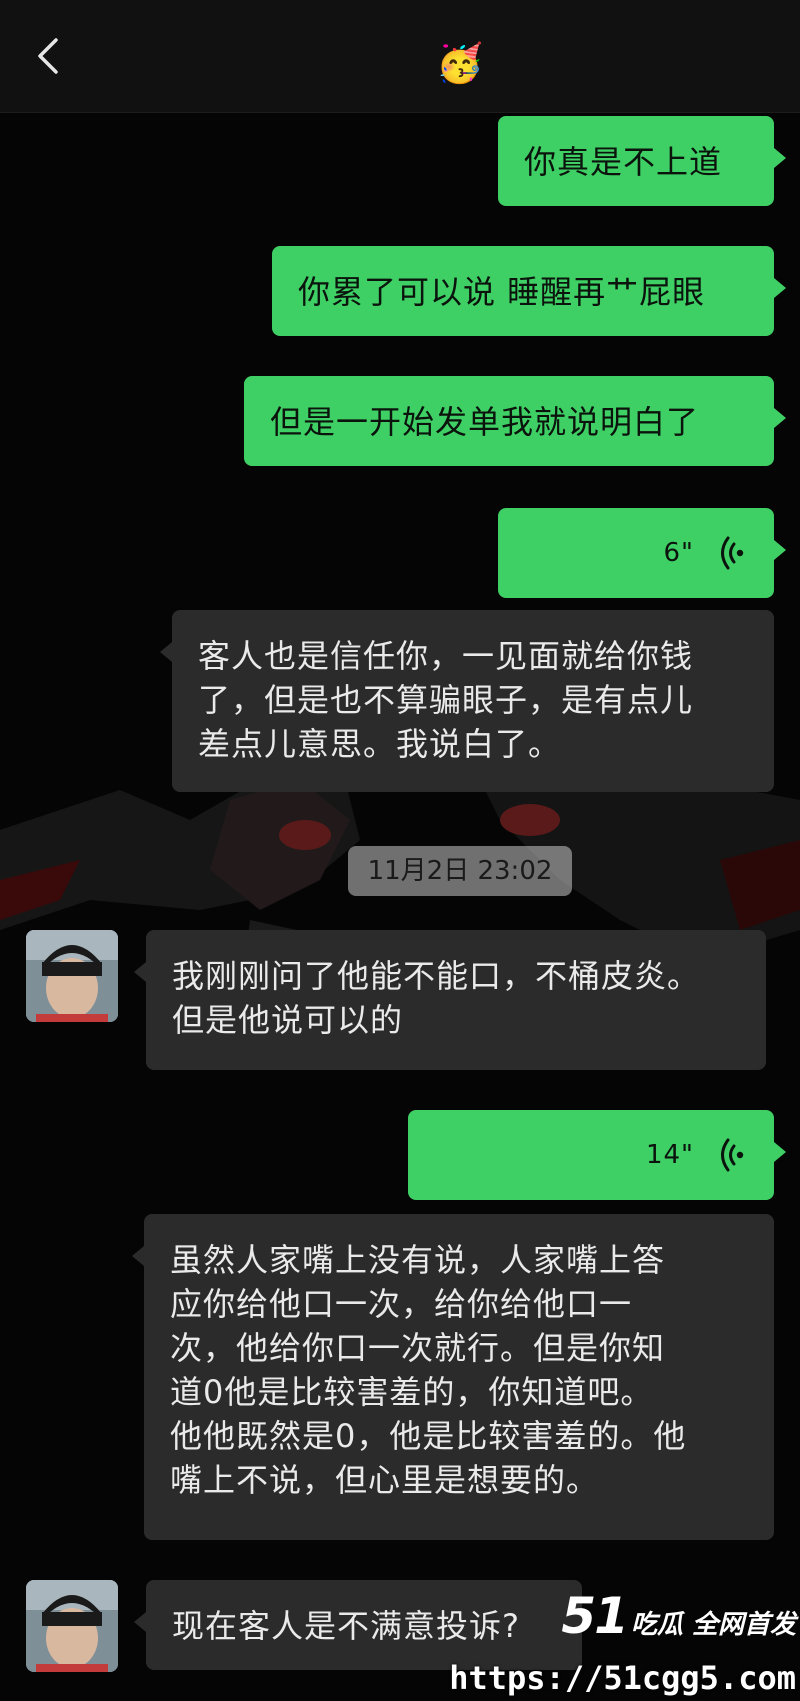  Describe the element at coordinates (446, 656) in the screenshot. I see `message-line: 客人也是信任你，一见面就给你钱` at that location.